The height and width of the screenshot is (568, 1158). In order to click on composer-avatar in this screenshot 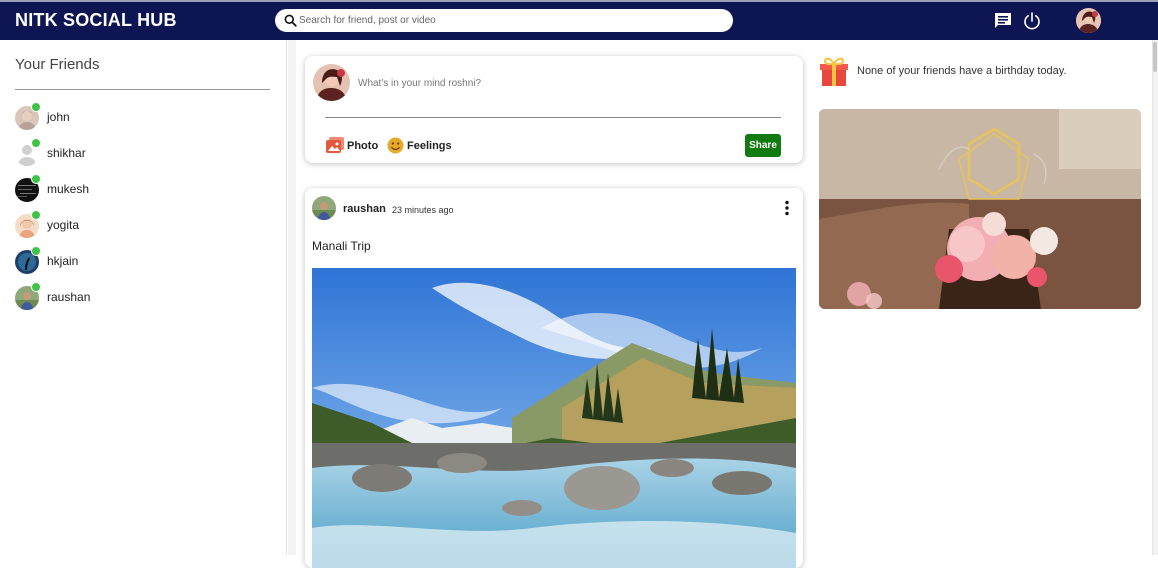, I will do `click(331, 82)`.